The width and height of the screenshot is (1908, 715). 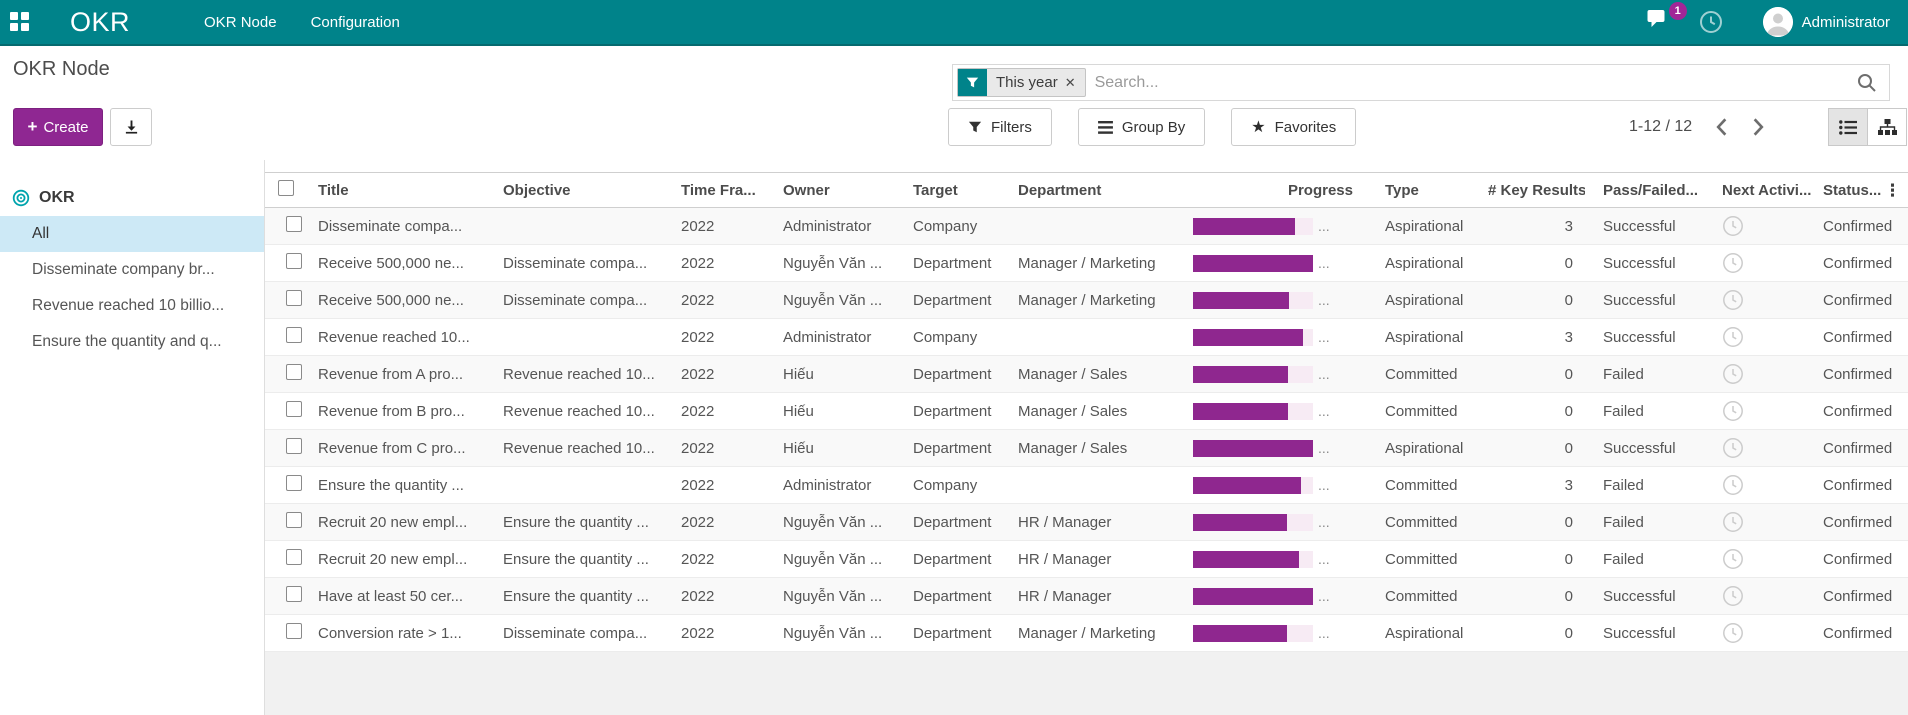 What do you see at coordinates (355, 22) in the screenshot?
I see `menu-configuration: Configuration` at bounding box center [355, 22].